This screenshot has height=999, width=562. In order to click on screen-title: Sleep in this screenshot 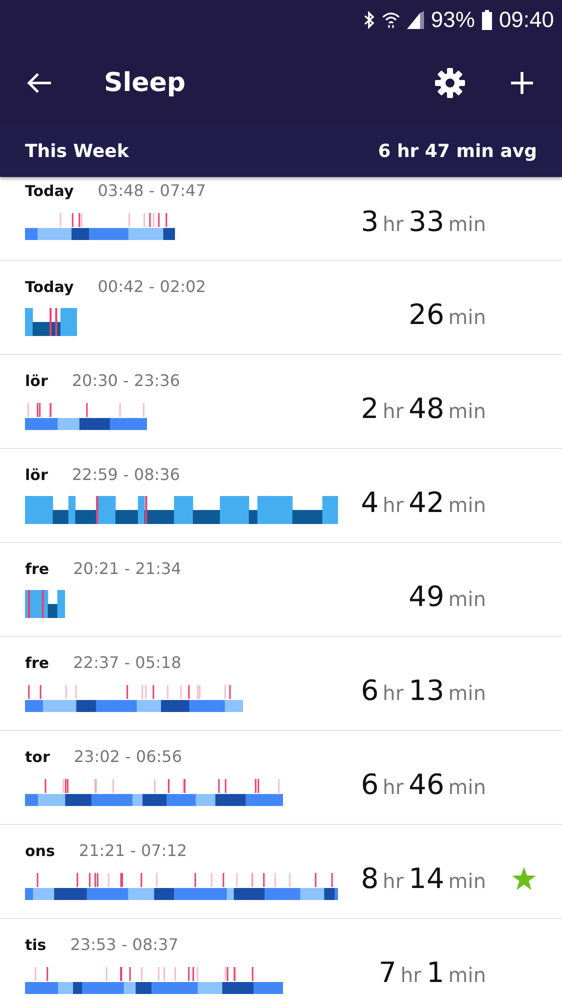, I will do `click(145, 83)`.